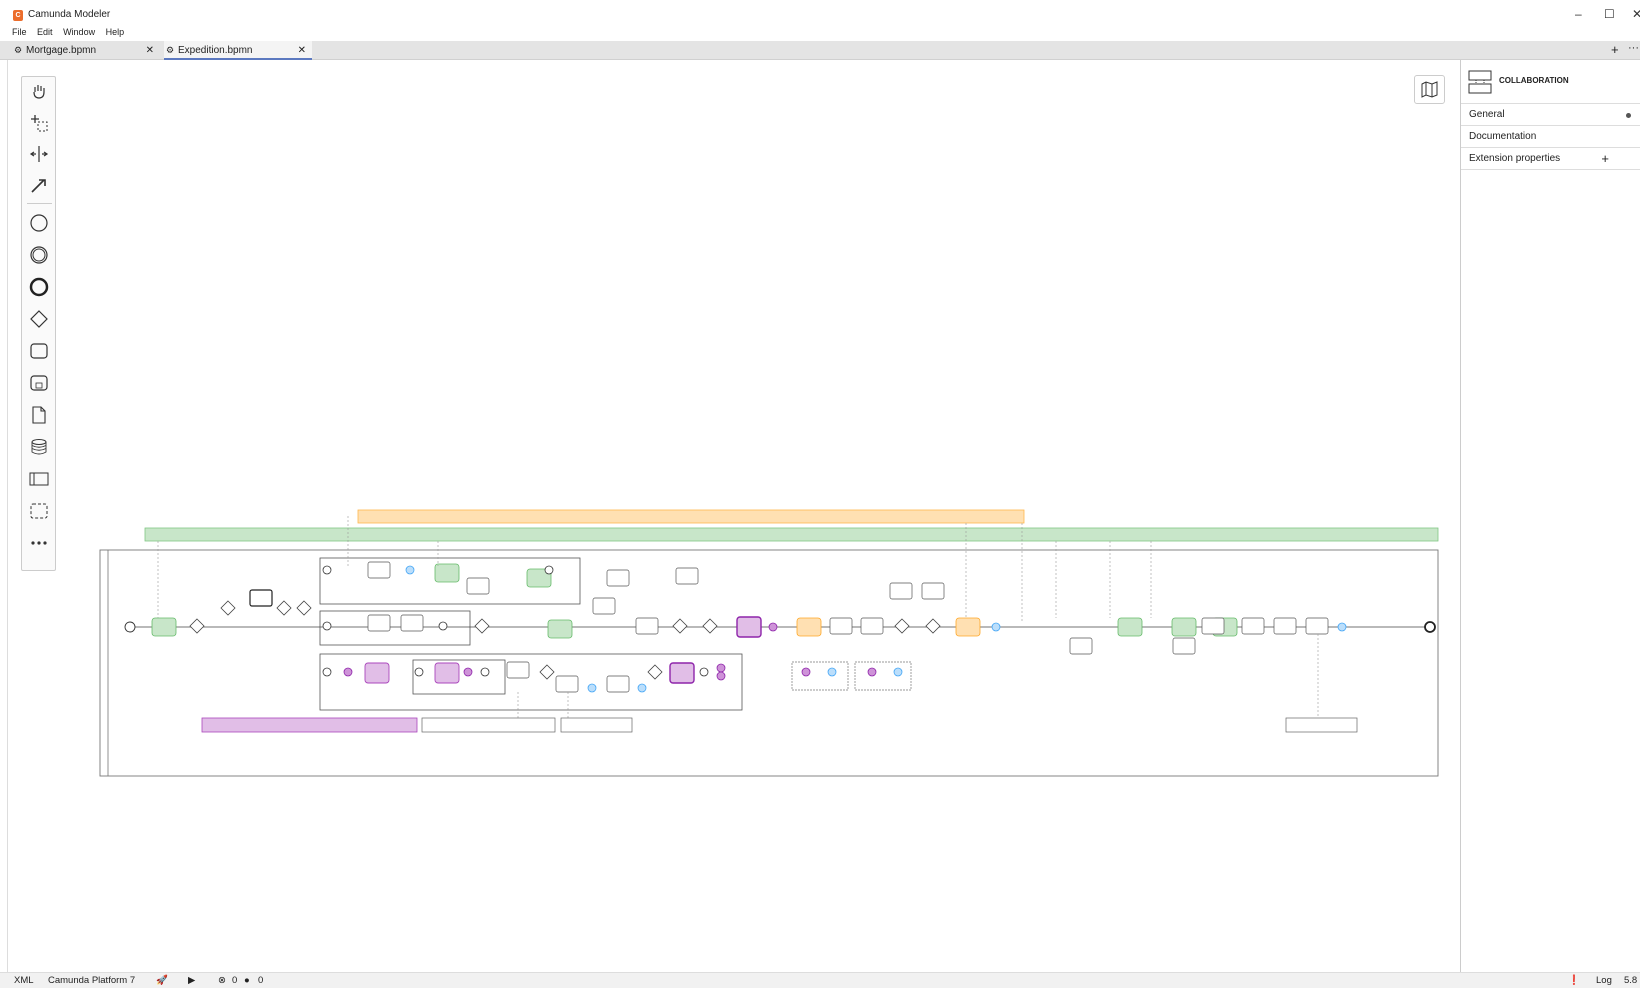 The height and width of the screenshot is (988, 1640). I want to click on task-icon, so click(39, 351).